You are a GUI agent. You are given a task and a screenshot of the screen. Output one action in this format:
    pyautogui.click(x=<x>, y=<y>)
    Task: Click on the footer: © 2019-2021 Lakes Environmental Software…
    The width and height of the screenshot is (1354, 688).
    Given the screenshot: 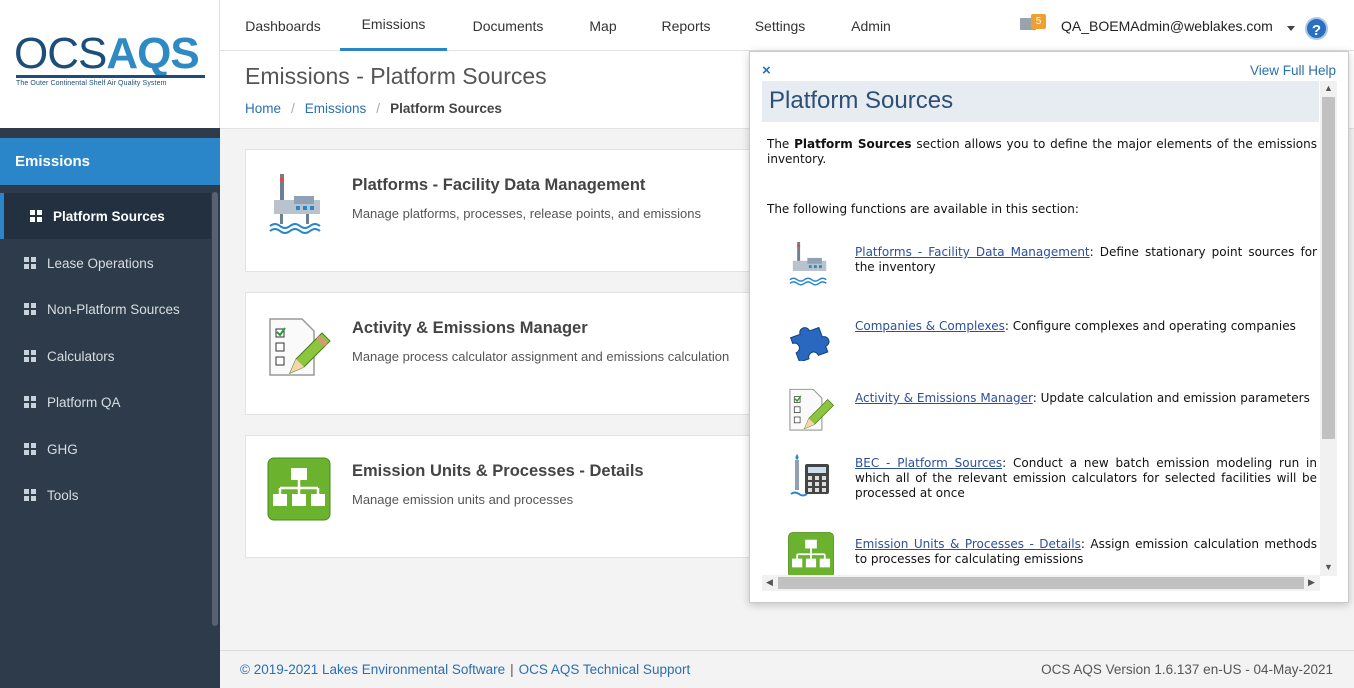 What is the action you would take?
    pyautogui.click(x=787, y=669)
    